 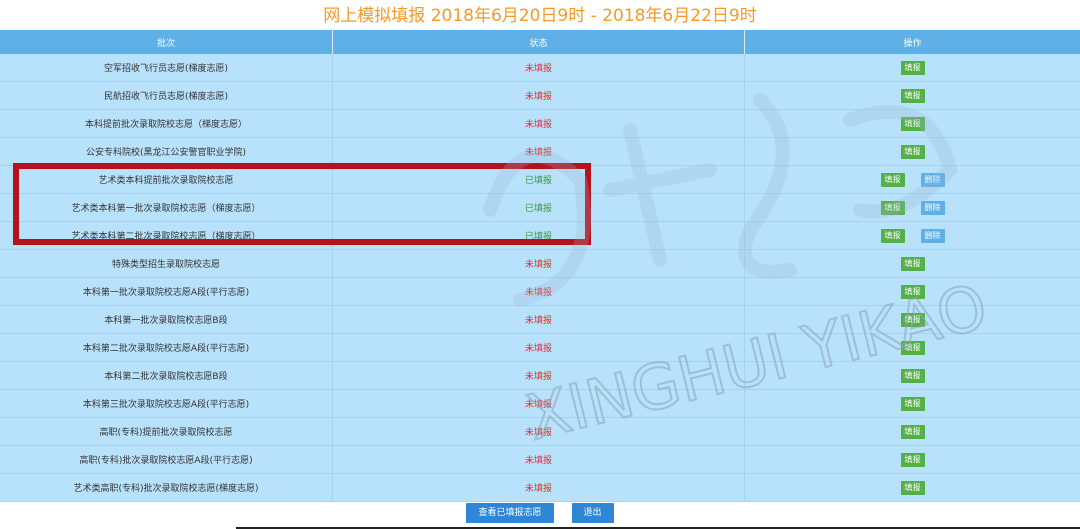 What do you see at coordinates (540, 16) in the screenshot?
I see `page-title: 网上模拟填报 2018年6月20日9时 - 2018年6月22日9时` at bounding box center [540, 16].